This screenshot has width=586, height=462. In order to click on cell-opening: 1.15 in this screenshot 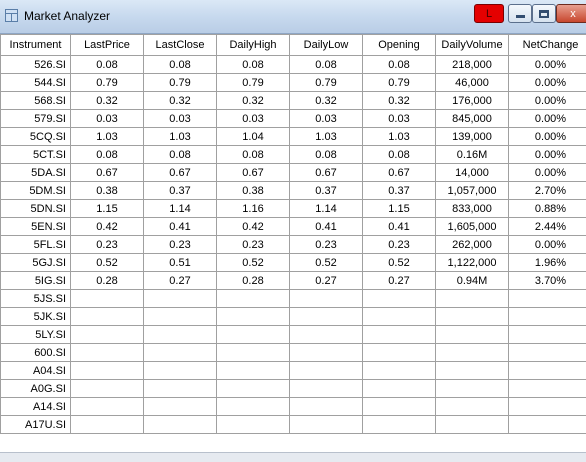, I will do `click(399, 208)`.